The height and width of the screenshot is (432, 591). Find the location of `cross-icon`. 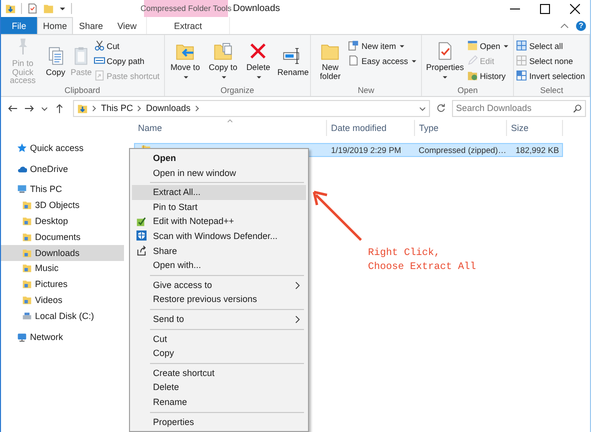

cross-icon is located at coordinates (258, 51).